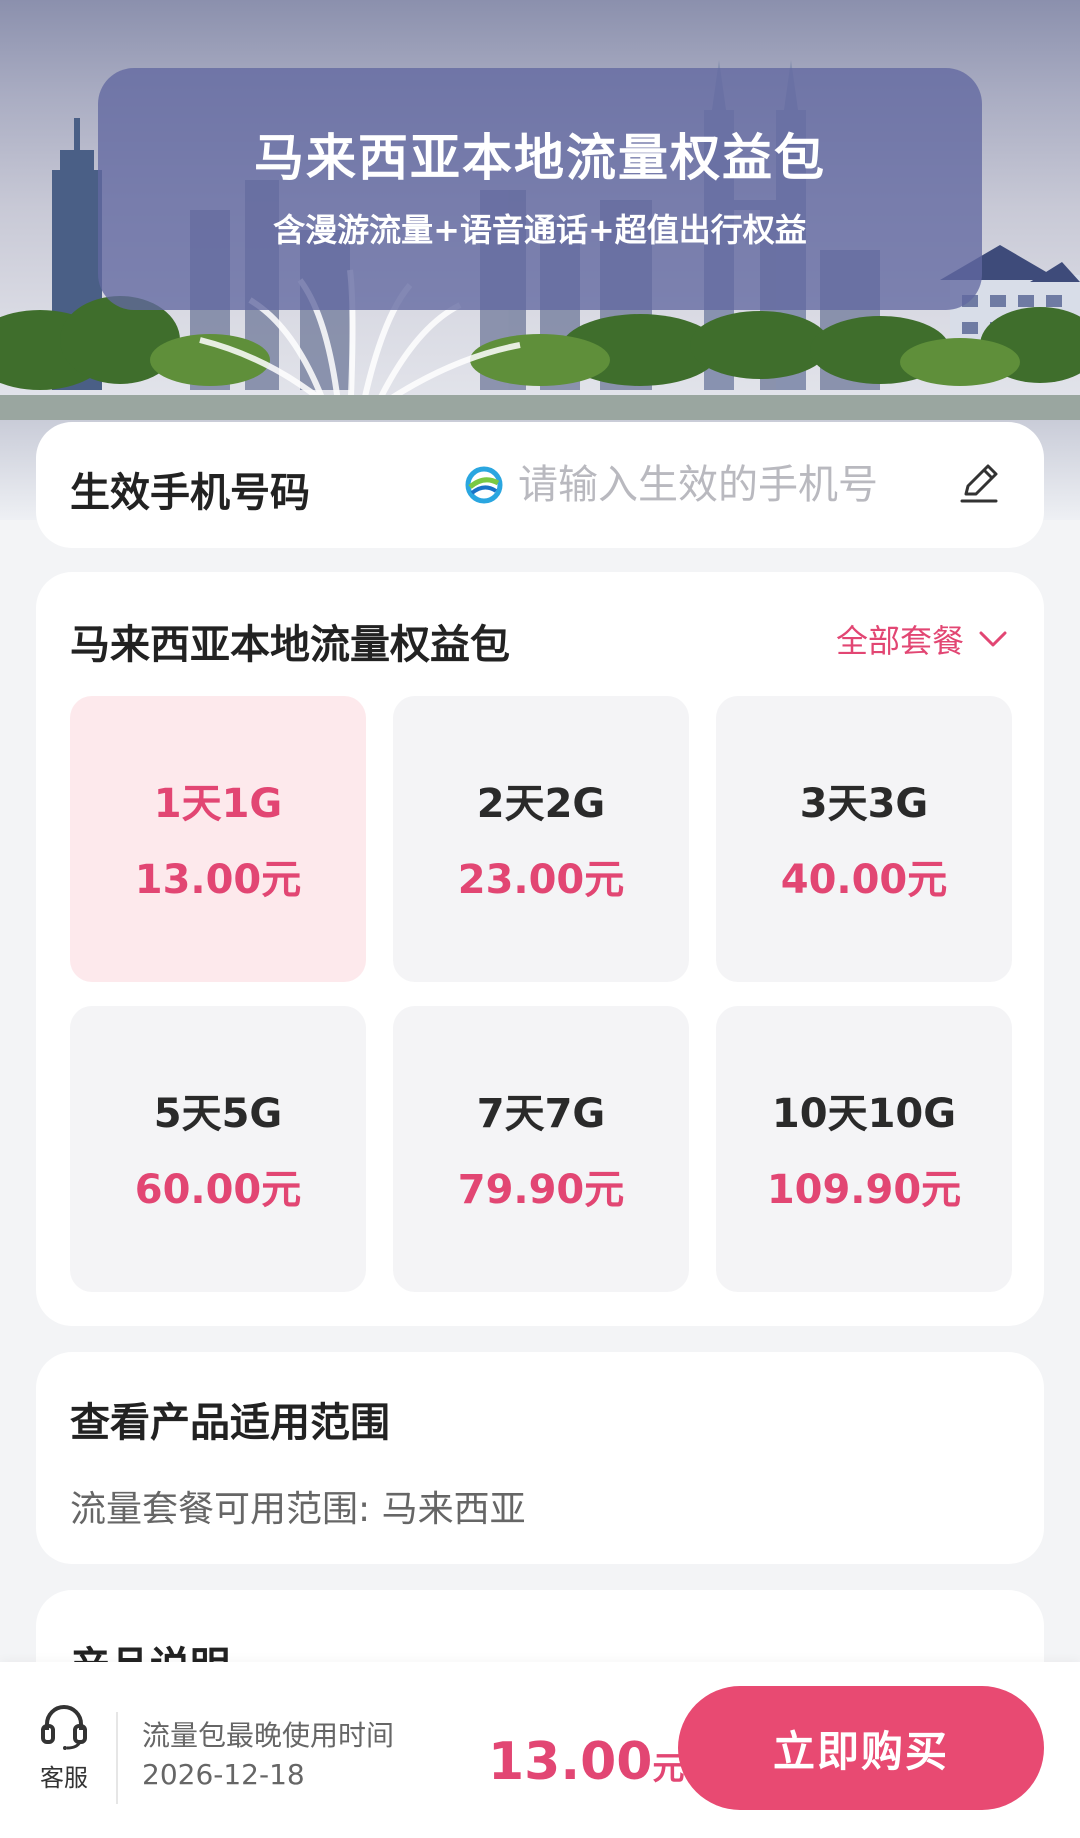  Describe the element at coordinates (230, 1423) in the screenshot. I see `product-scope-title: 查看产品适用范围` at that location.